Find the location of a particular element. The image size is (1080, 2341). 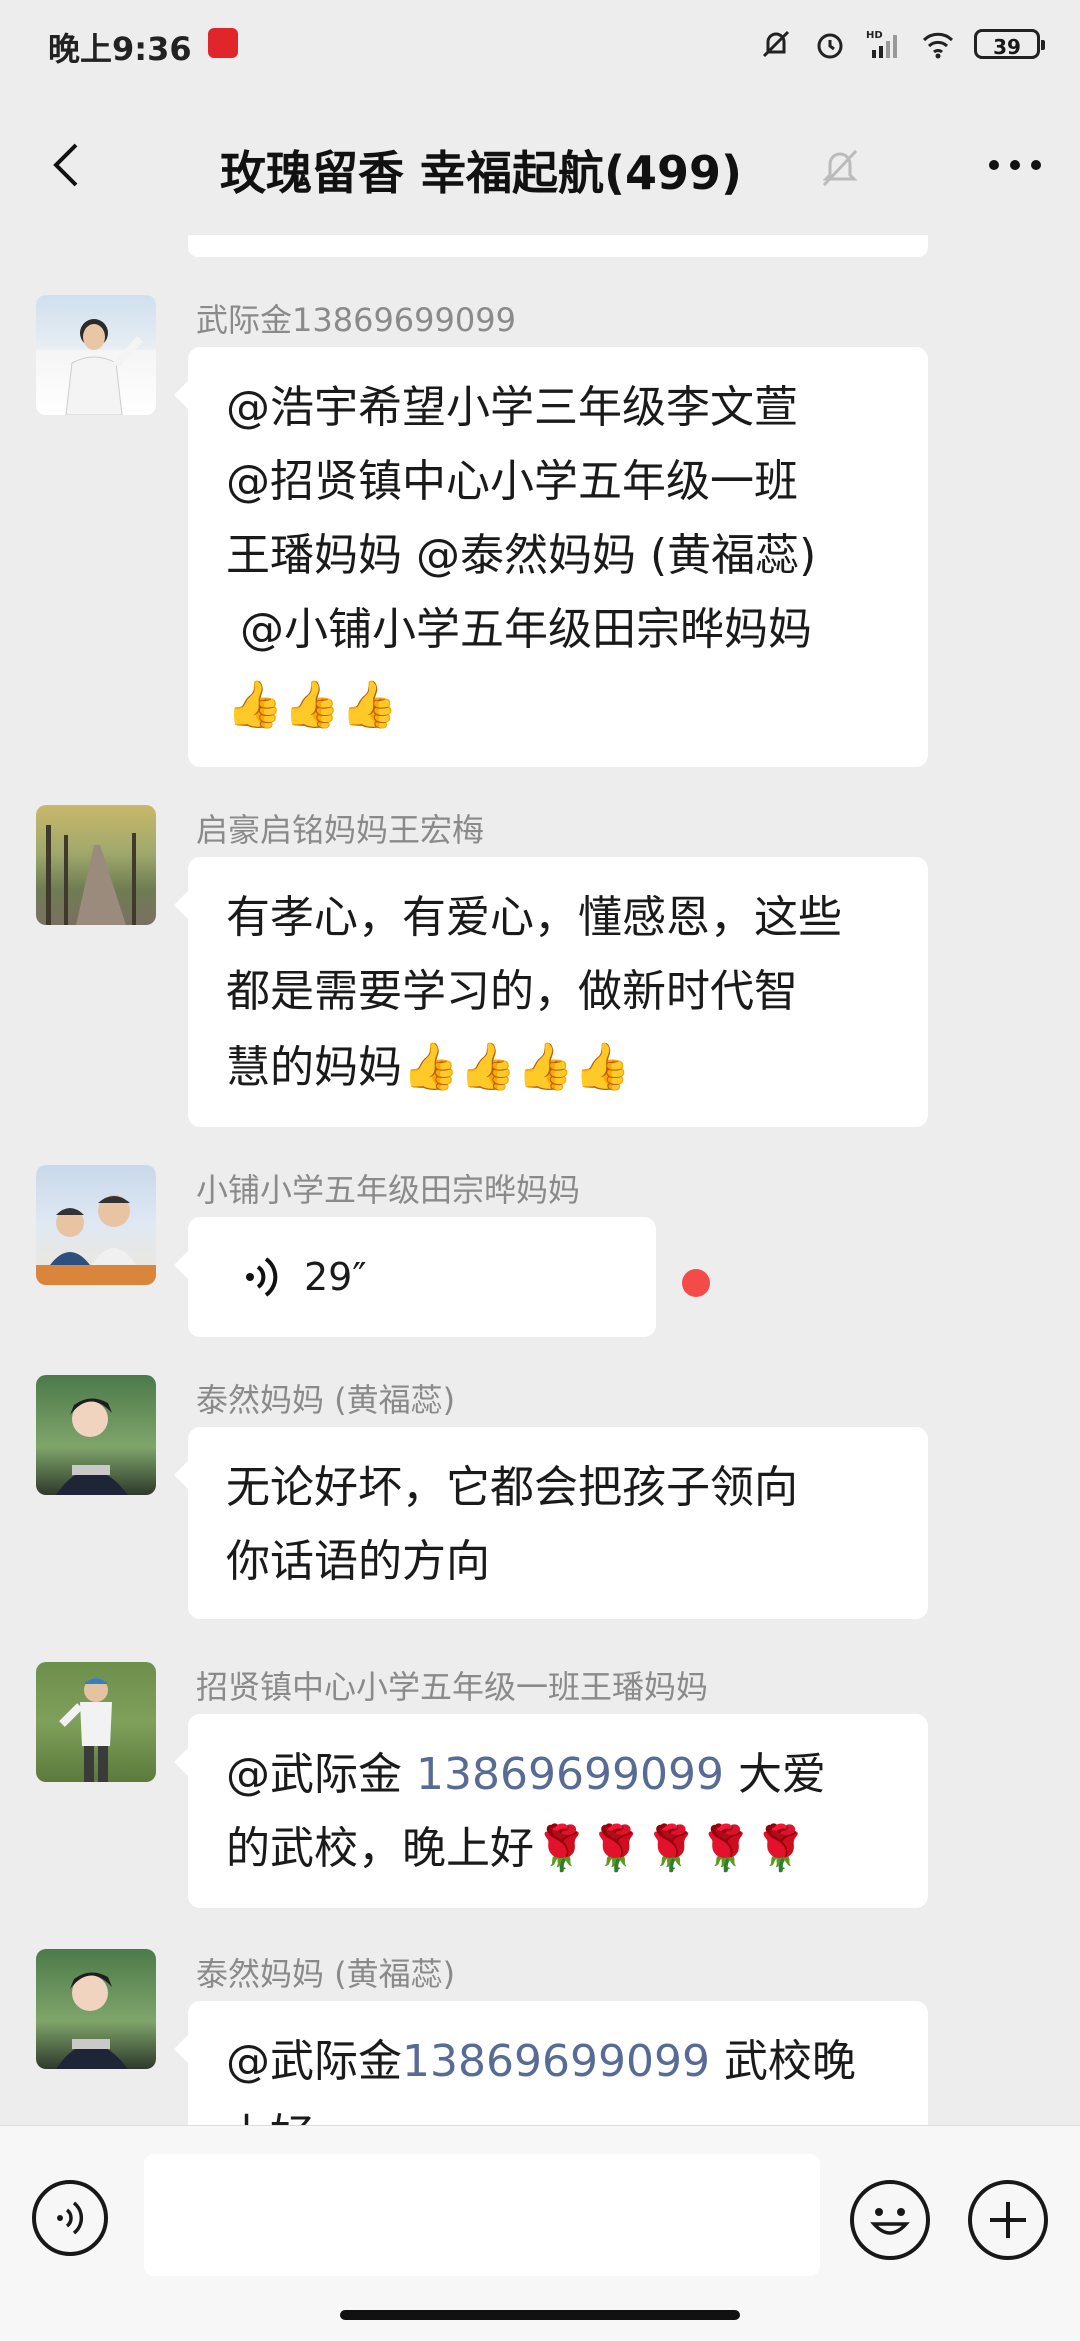

message-line: @浩宇希望小学三年级李文萱 is located at coordinates (512, 407).